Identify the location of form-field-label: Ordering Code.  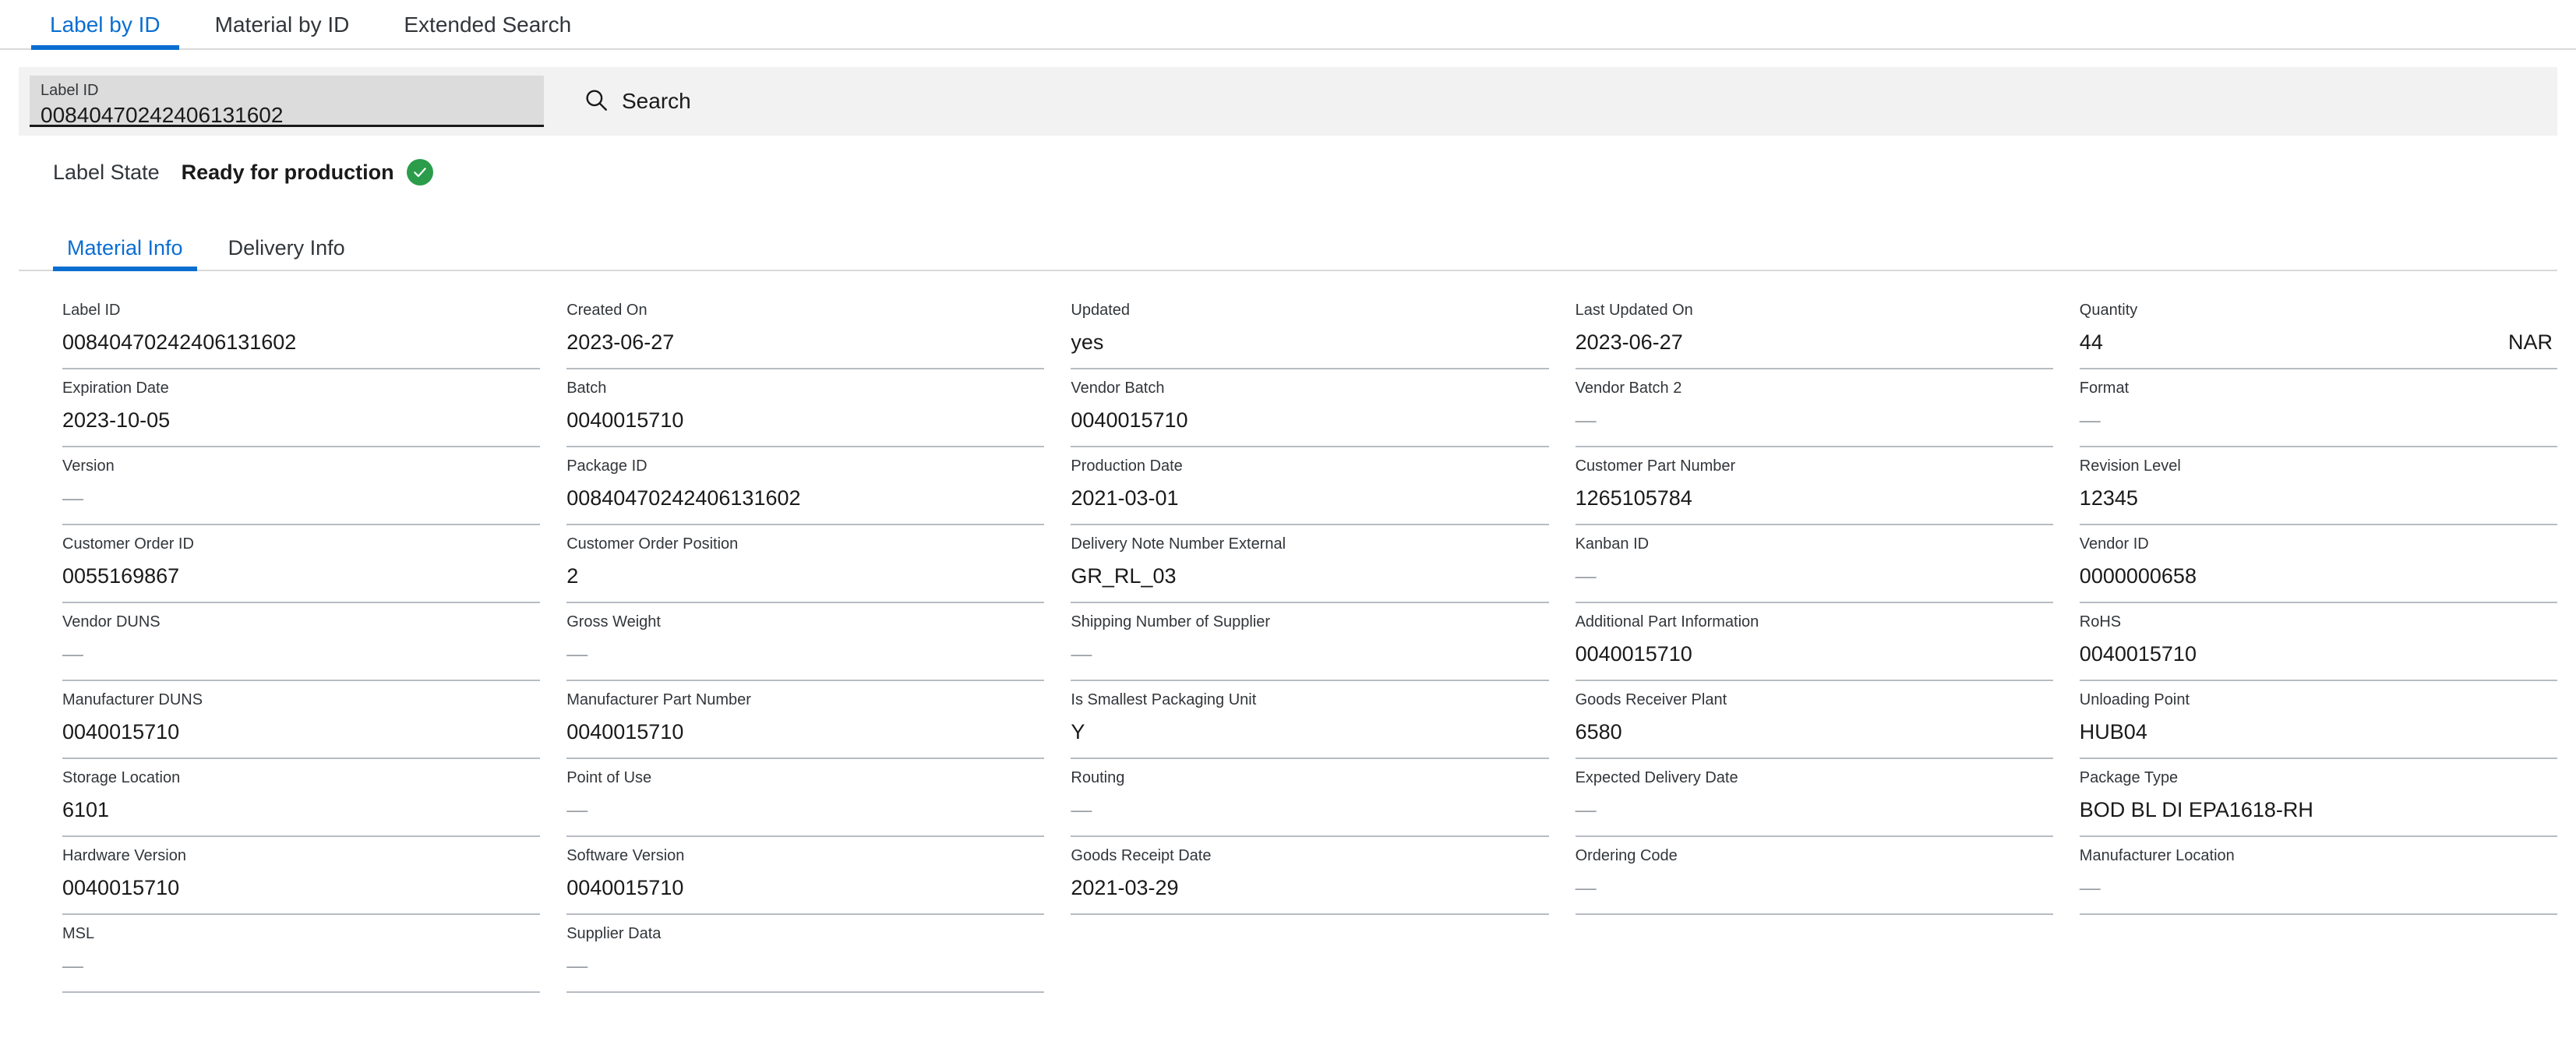
(1626, 855).